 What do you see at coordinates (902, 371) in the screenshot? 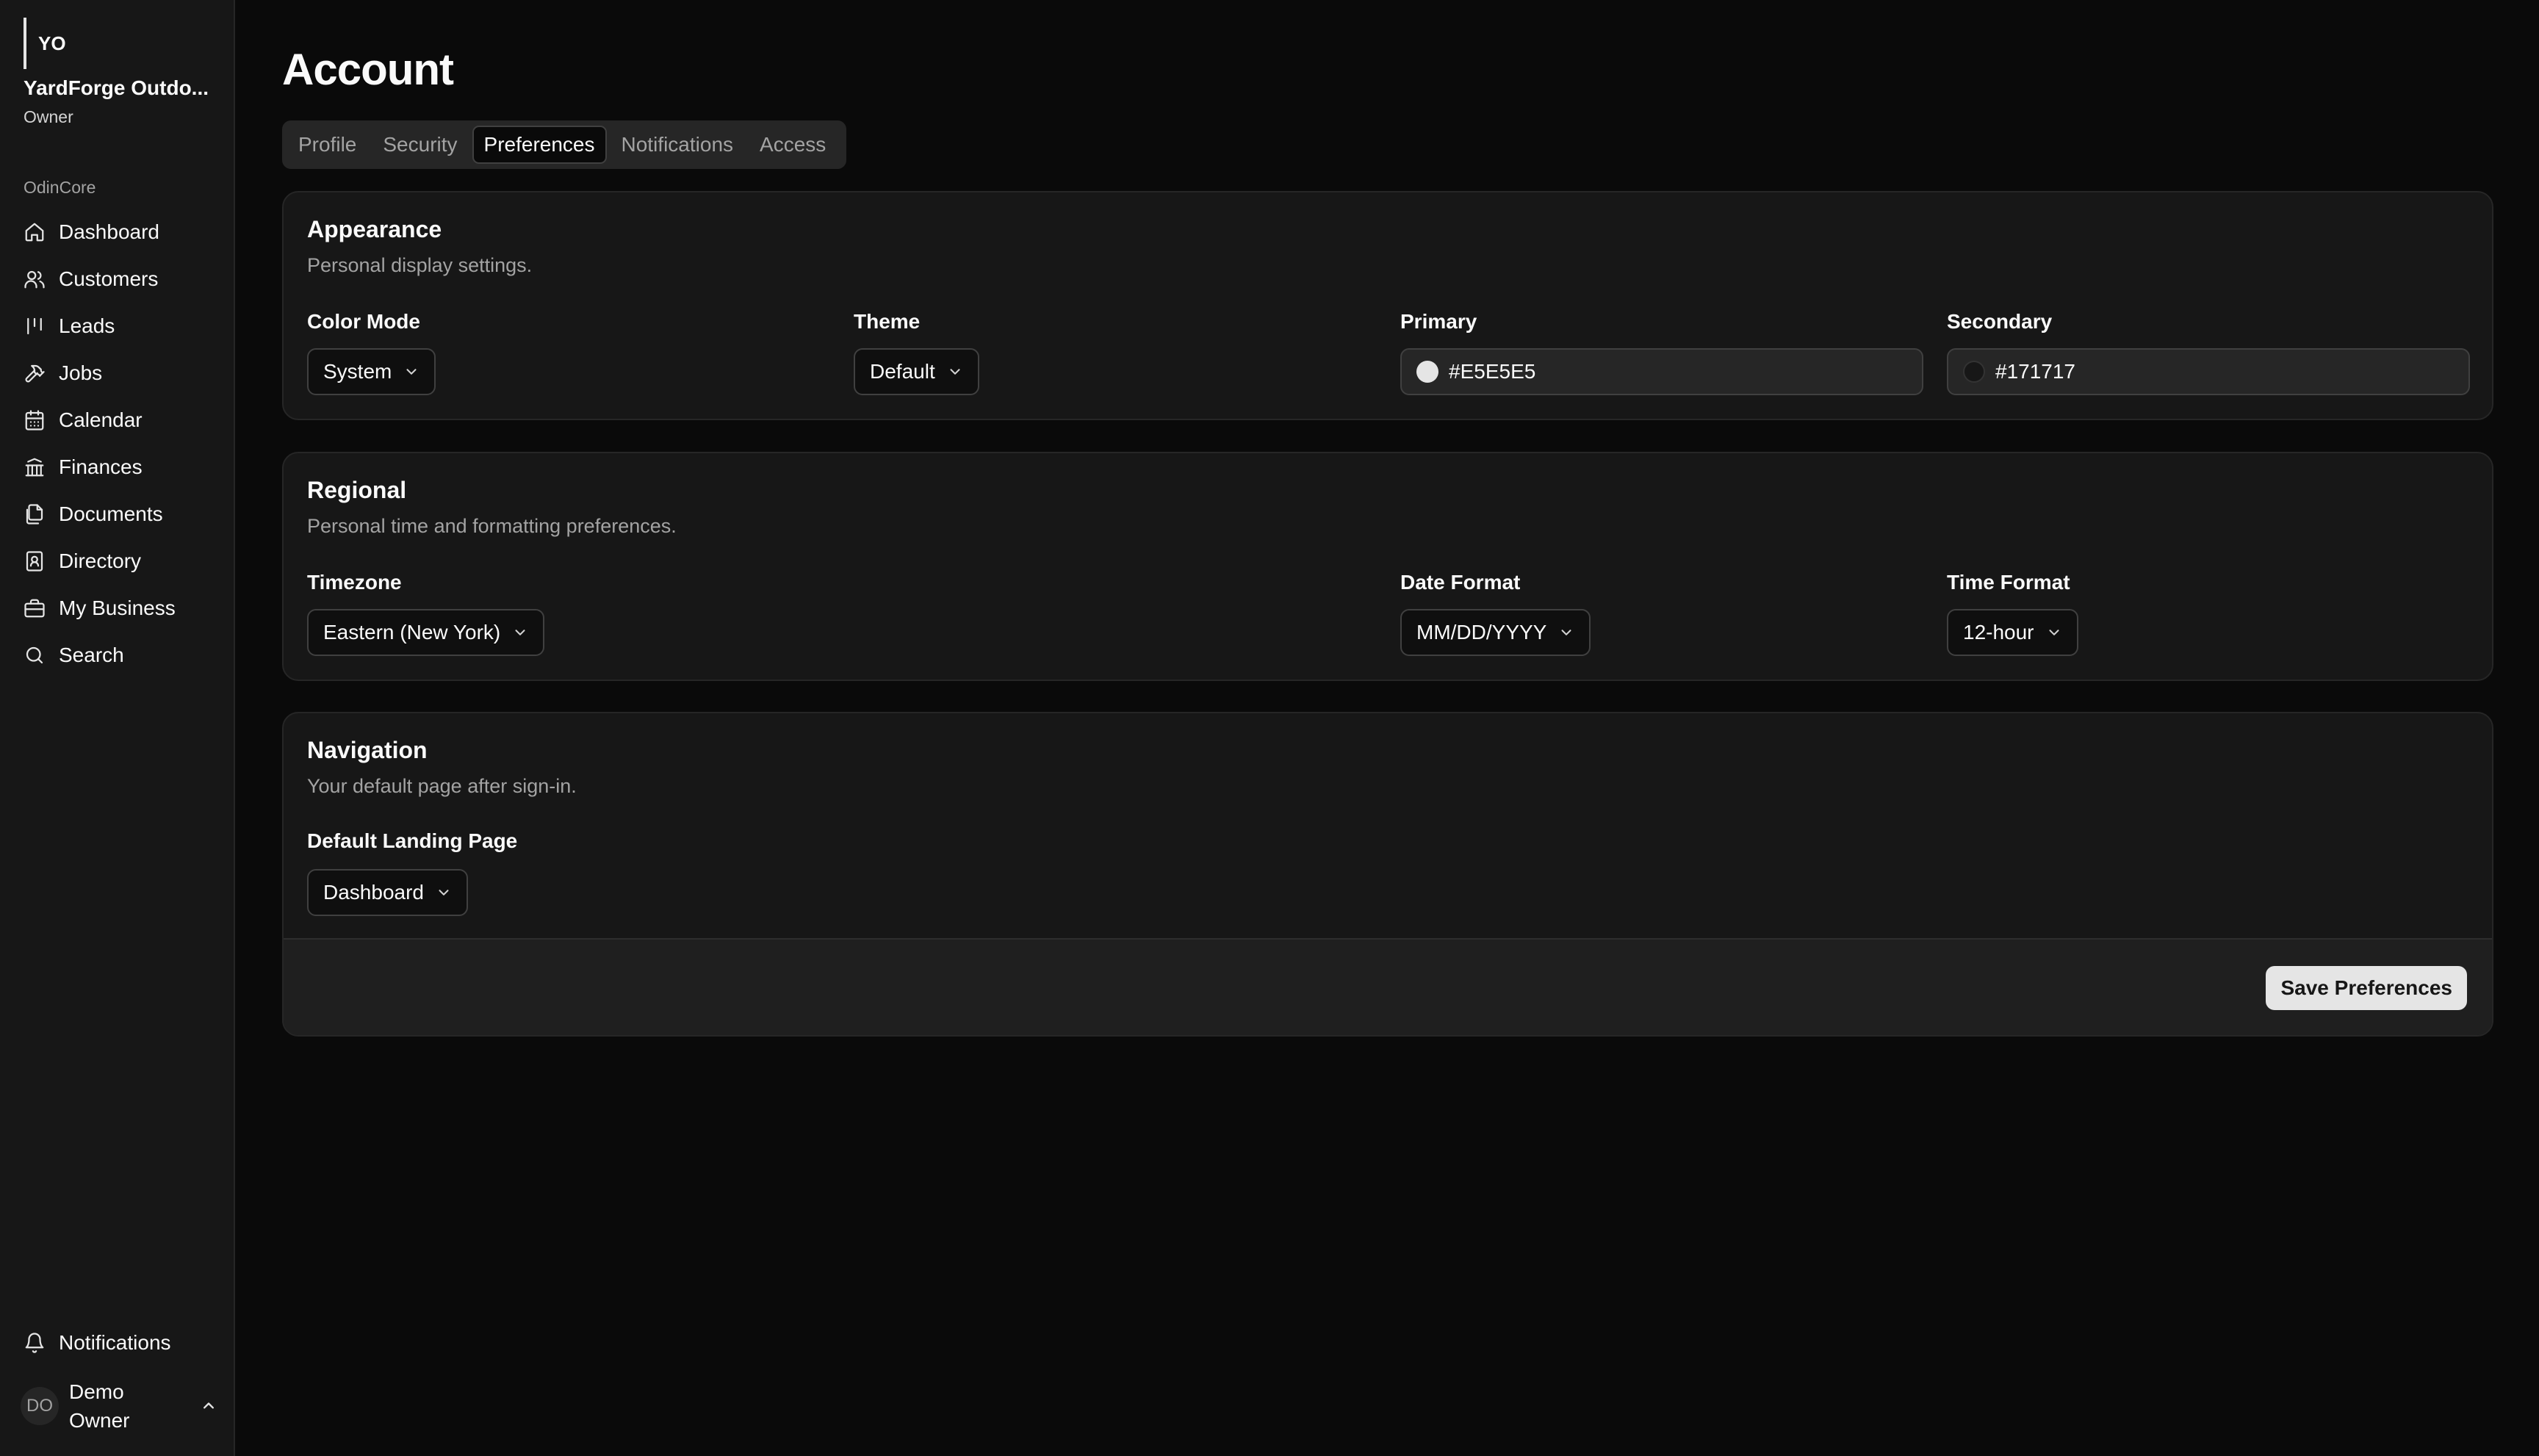
I see `select-value: Default` at bounding box center [902, 371].